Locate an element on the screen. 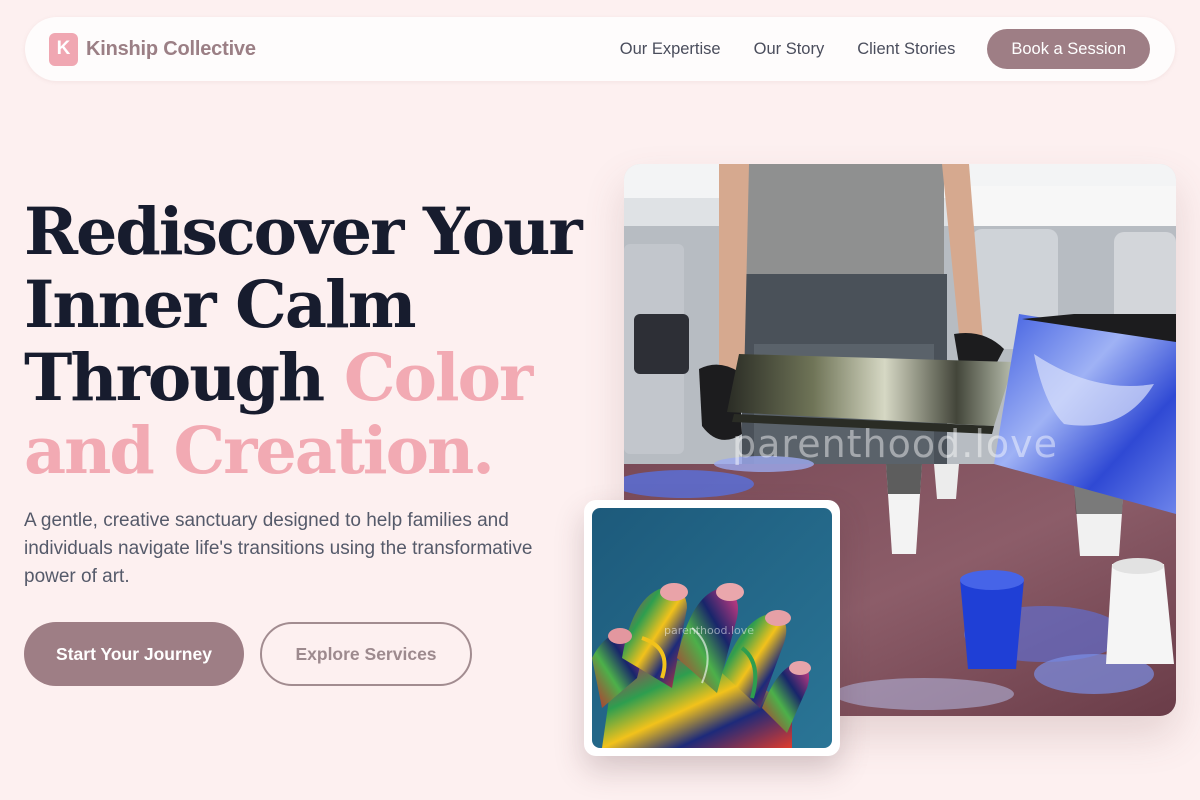  headline-line-3: Through is located at coordinates (174, 378).